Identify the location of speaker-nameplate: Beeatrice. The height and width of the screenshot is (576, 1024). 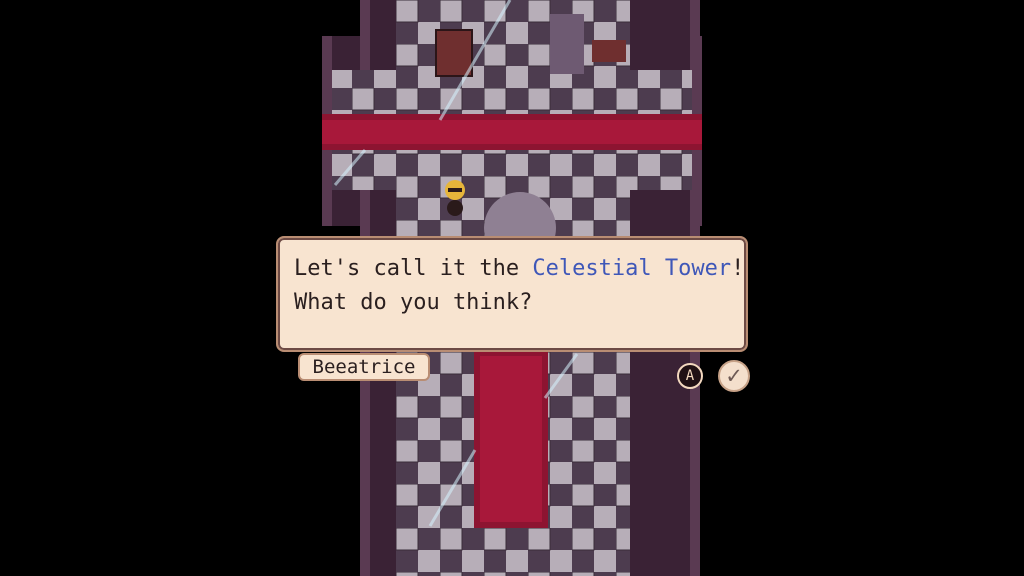
(364, 367).